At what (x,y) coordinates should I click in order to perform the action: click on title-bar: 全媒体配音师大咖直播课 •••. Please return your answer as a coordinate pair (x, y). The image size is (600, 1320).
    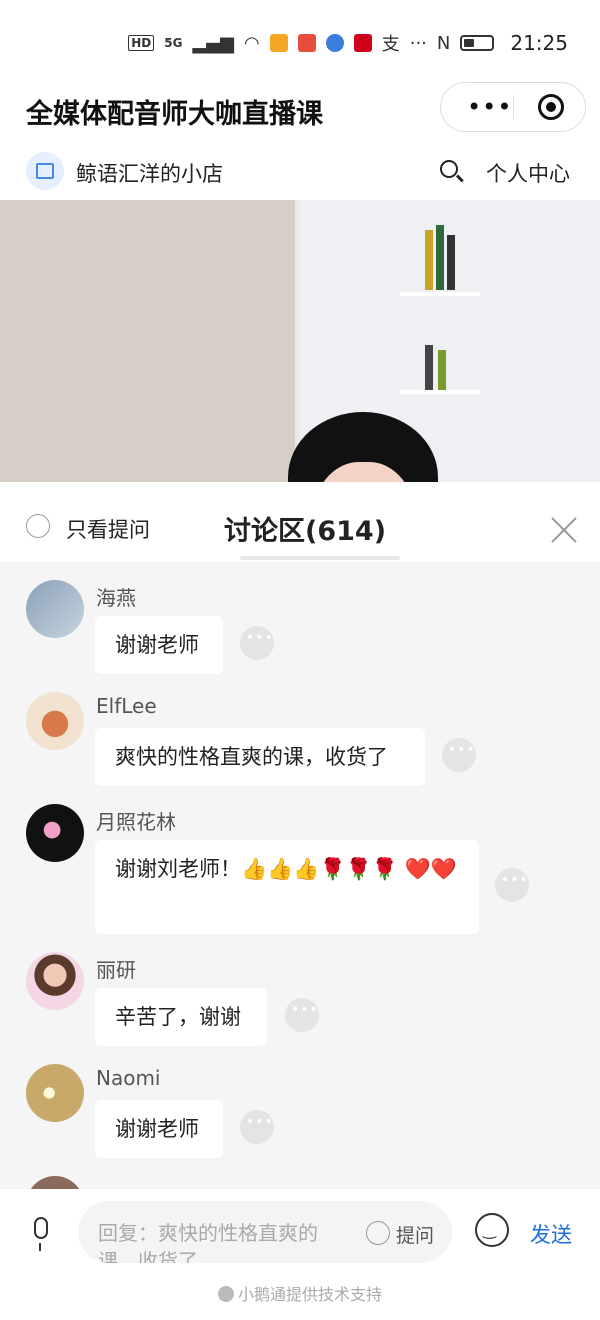
    Looking at the image, I should click on (300, 111).